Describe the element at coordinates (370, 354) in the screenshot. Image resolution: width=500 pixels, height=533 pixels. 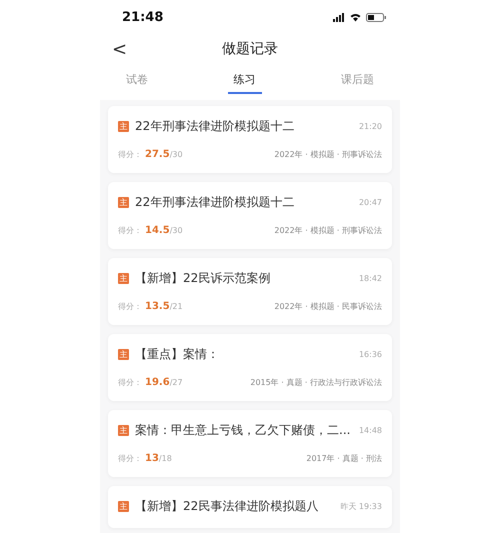
I see `record-time: 16:36` at that location.